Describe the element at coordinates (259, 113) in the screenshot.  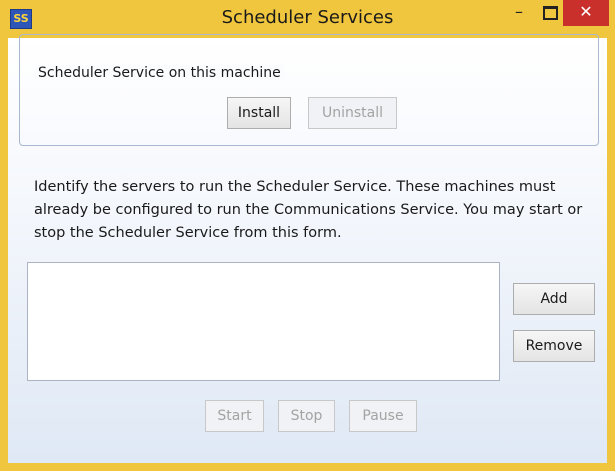
I see `install-button: Install` at that location.